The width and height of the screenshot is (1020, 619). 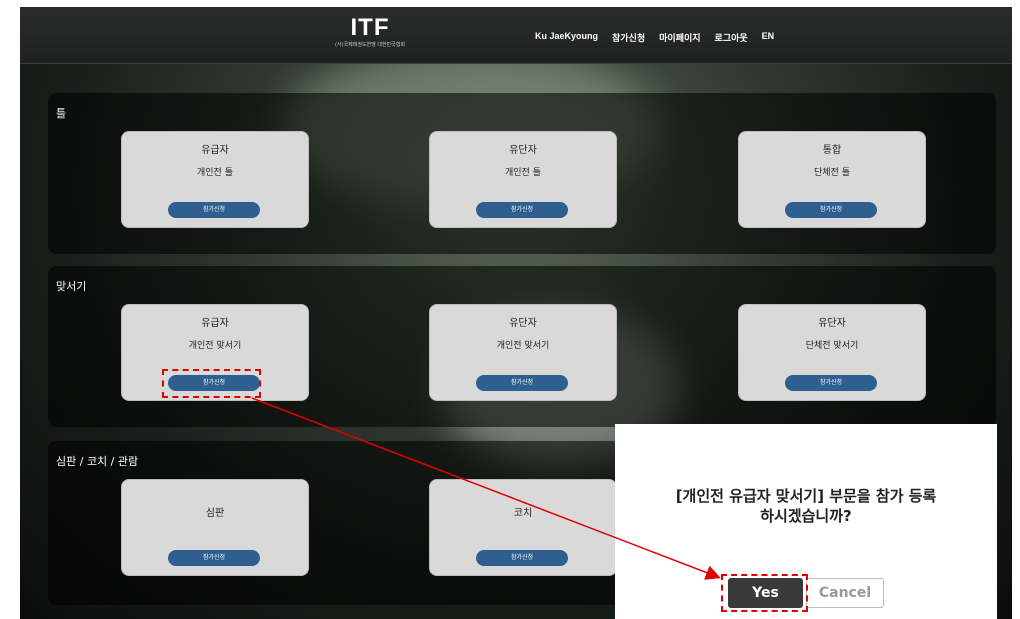 I want to click on section-title: 심판 / 코치 / 관람, so click(x=97, y=461).